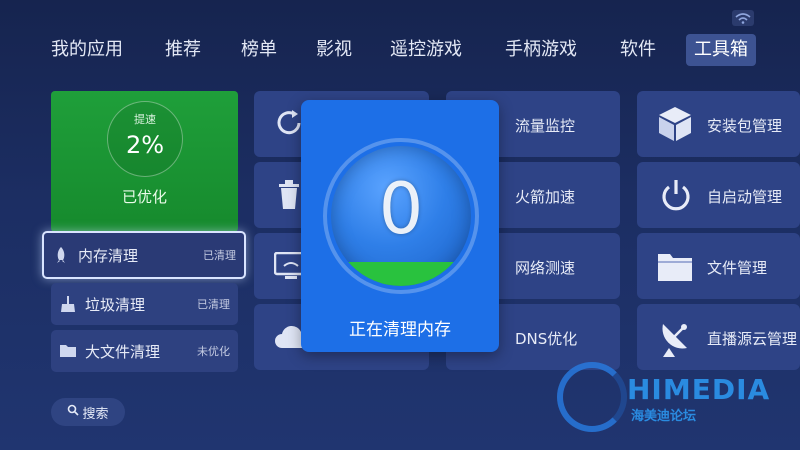  I want to click on package-manager-tile: 安装包管理, so click(718, 124).